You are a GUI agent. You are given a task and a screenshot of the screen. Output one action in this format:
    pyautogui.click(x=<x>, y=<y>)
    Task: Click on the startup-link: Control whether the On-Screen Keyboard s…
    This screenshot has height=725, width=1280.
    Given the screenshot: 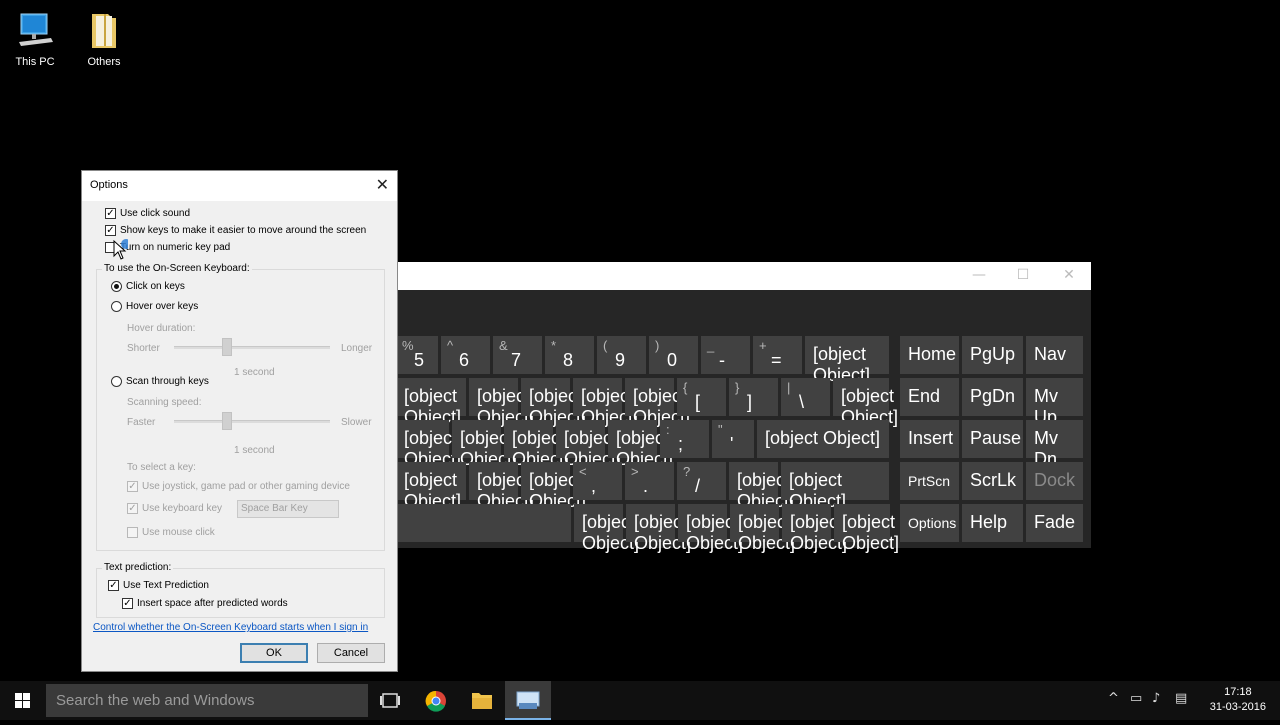 What is the action you would take?
    pyautogui.click(x=230, y=627)
    